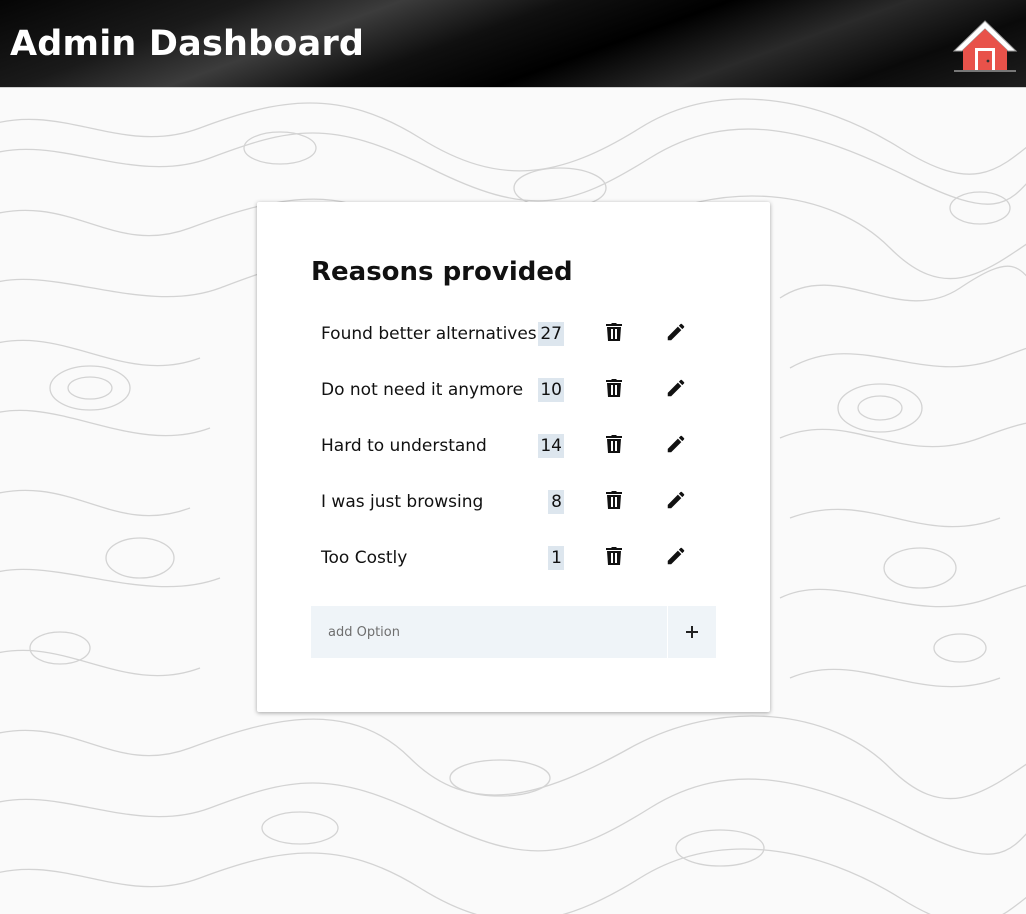 The width and height of the screenshot is (1026, 914). I want to click on reason-row: Too Costly 1, so click(513, 558).